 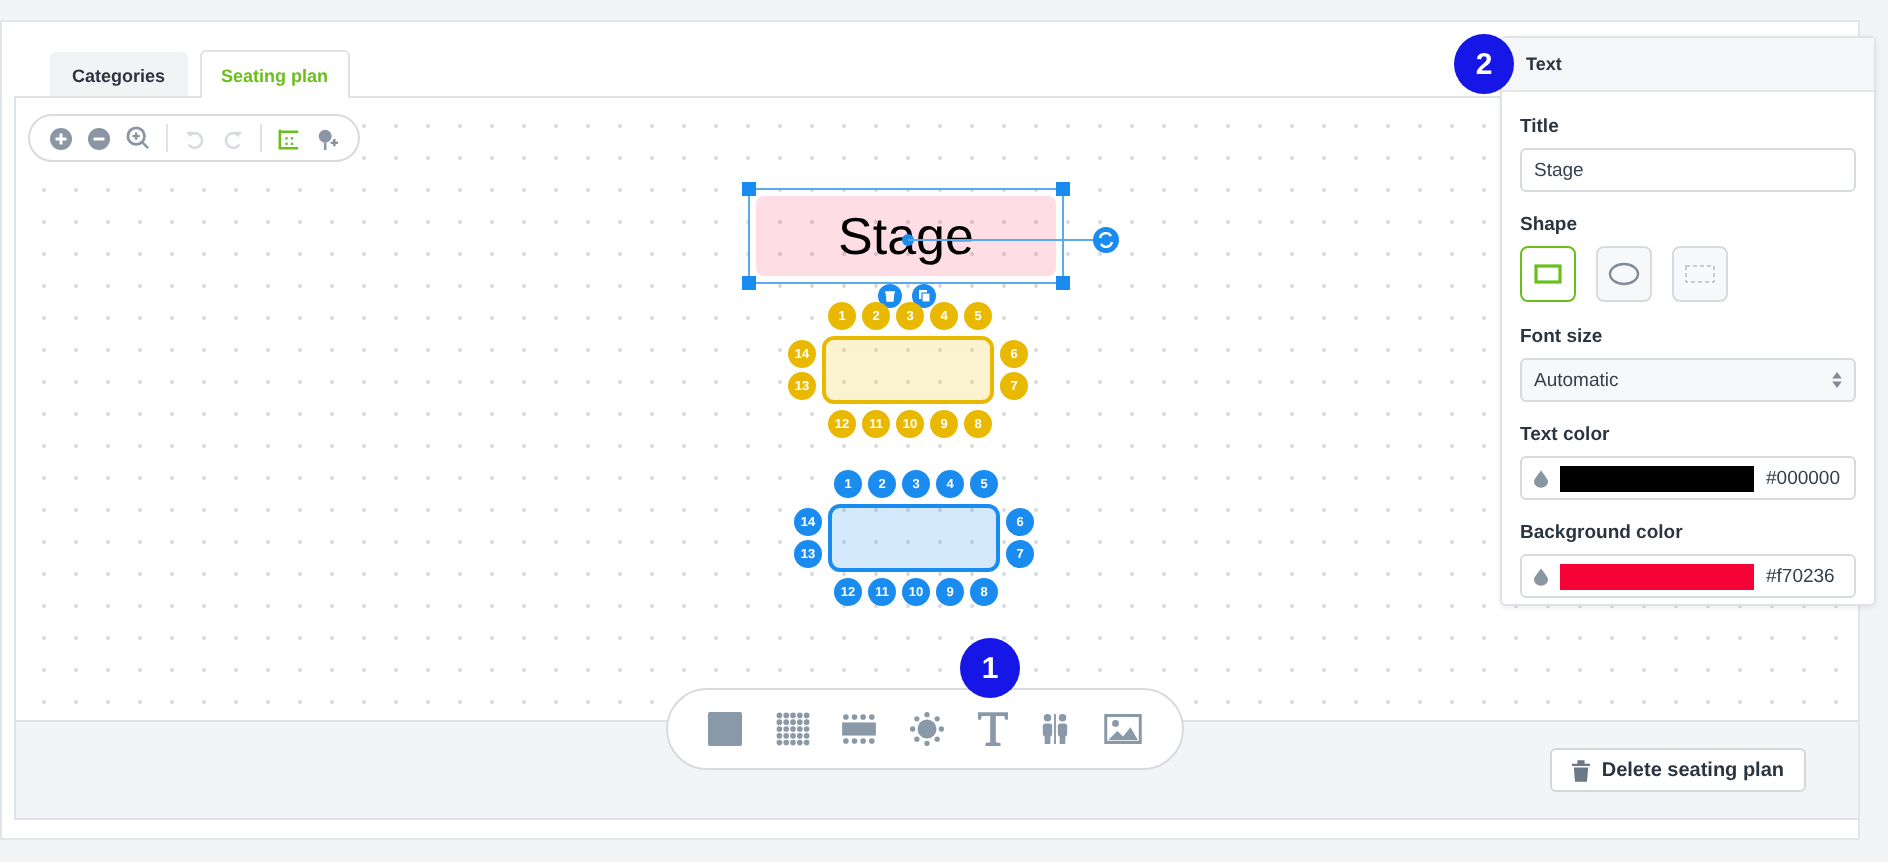 What do you see at coordinates (725, 729) in the screenshot?
I see `square-icon` at bounding box center [725, 729].